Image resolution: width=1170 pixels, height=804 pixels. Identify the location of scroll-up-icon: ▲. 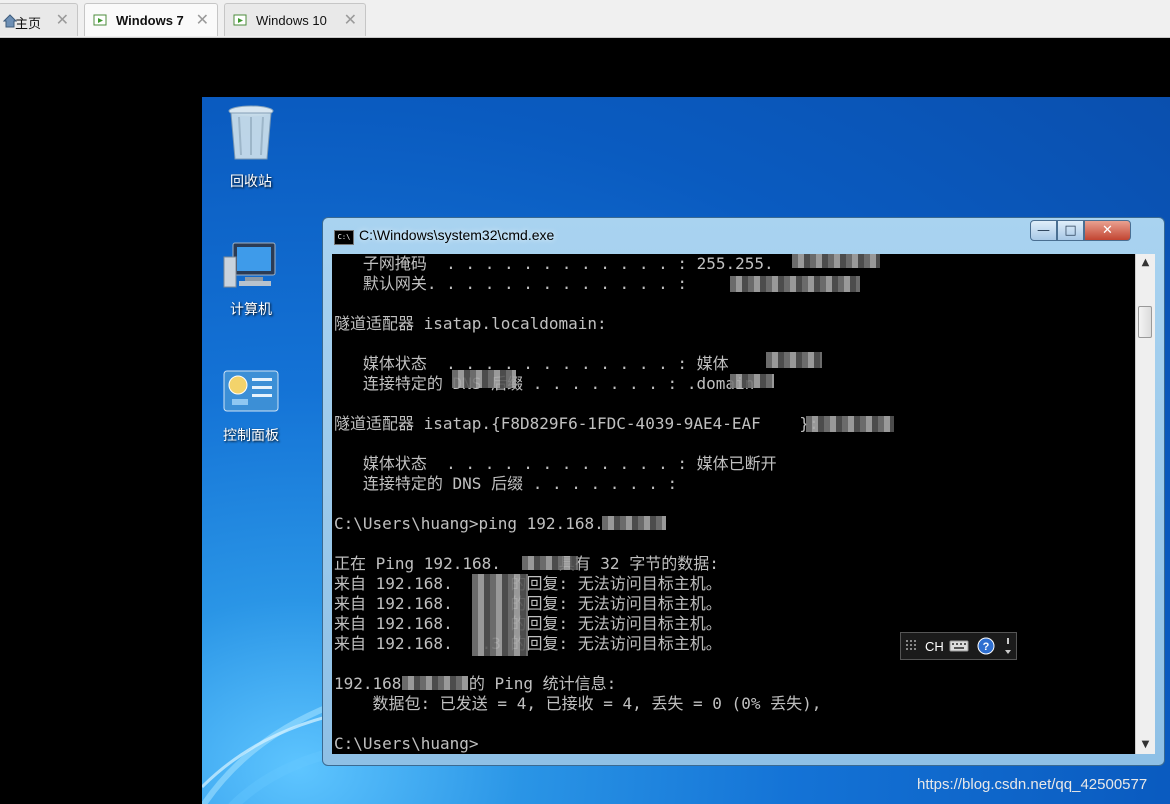
(1145, 263).